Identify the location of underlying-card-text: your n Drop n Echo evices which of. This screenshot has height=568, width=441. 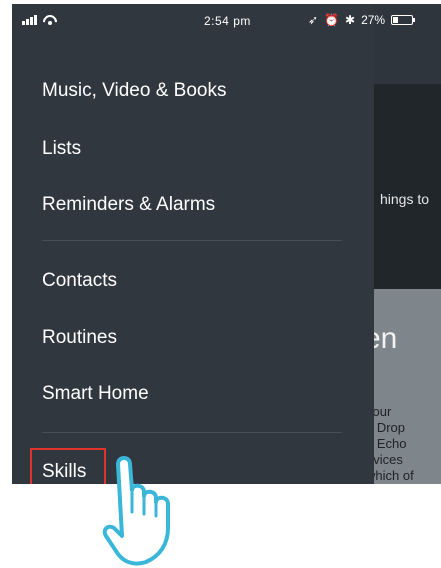
(403, 444).